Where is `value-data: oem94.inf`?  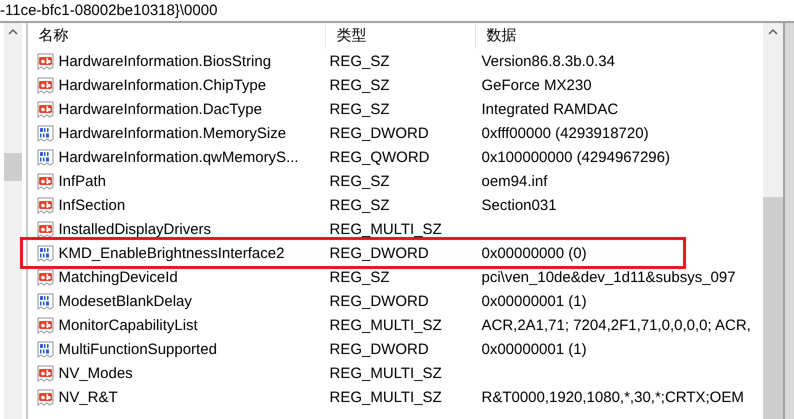 value-data: oem94.inf is located at coordinates (514, 181).